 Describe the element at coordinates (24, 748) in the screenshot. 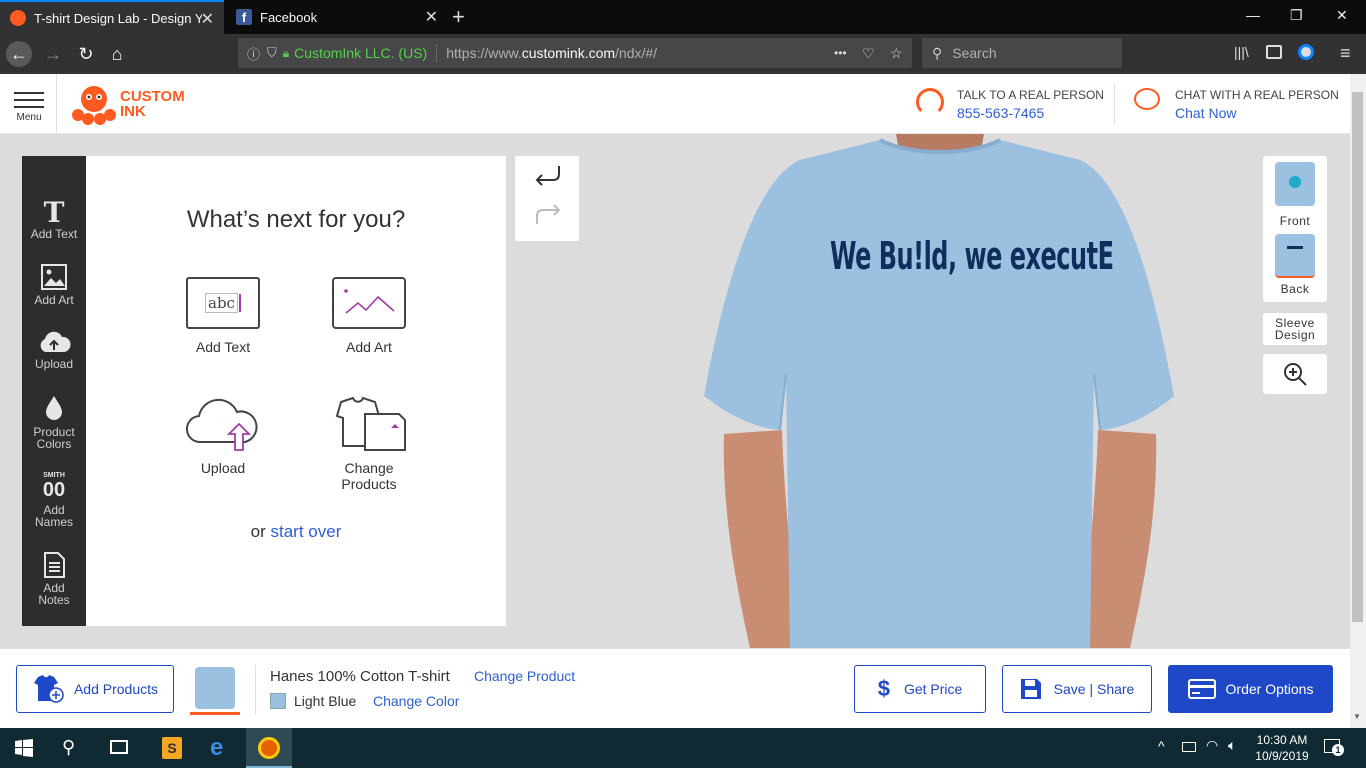

I see `windows-start-icon` at that location.